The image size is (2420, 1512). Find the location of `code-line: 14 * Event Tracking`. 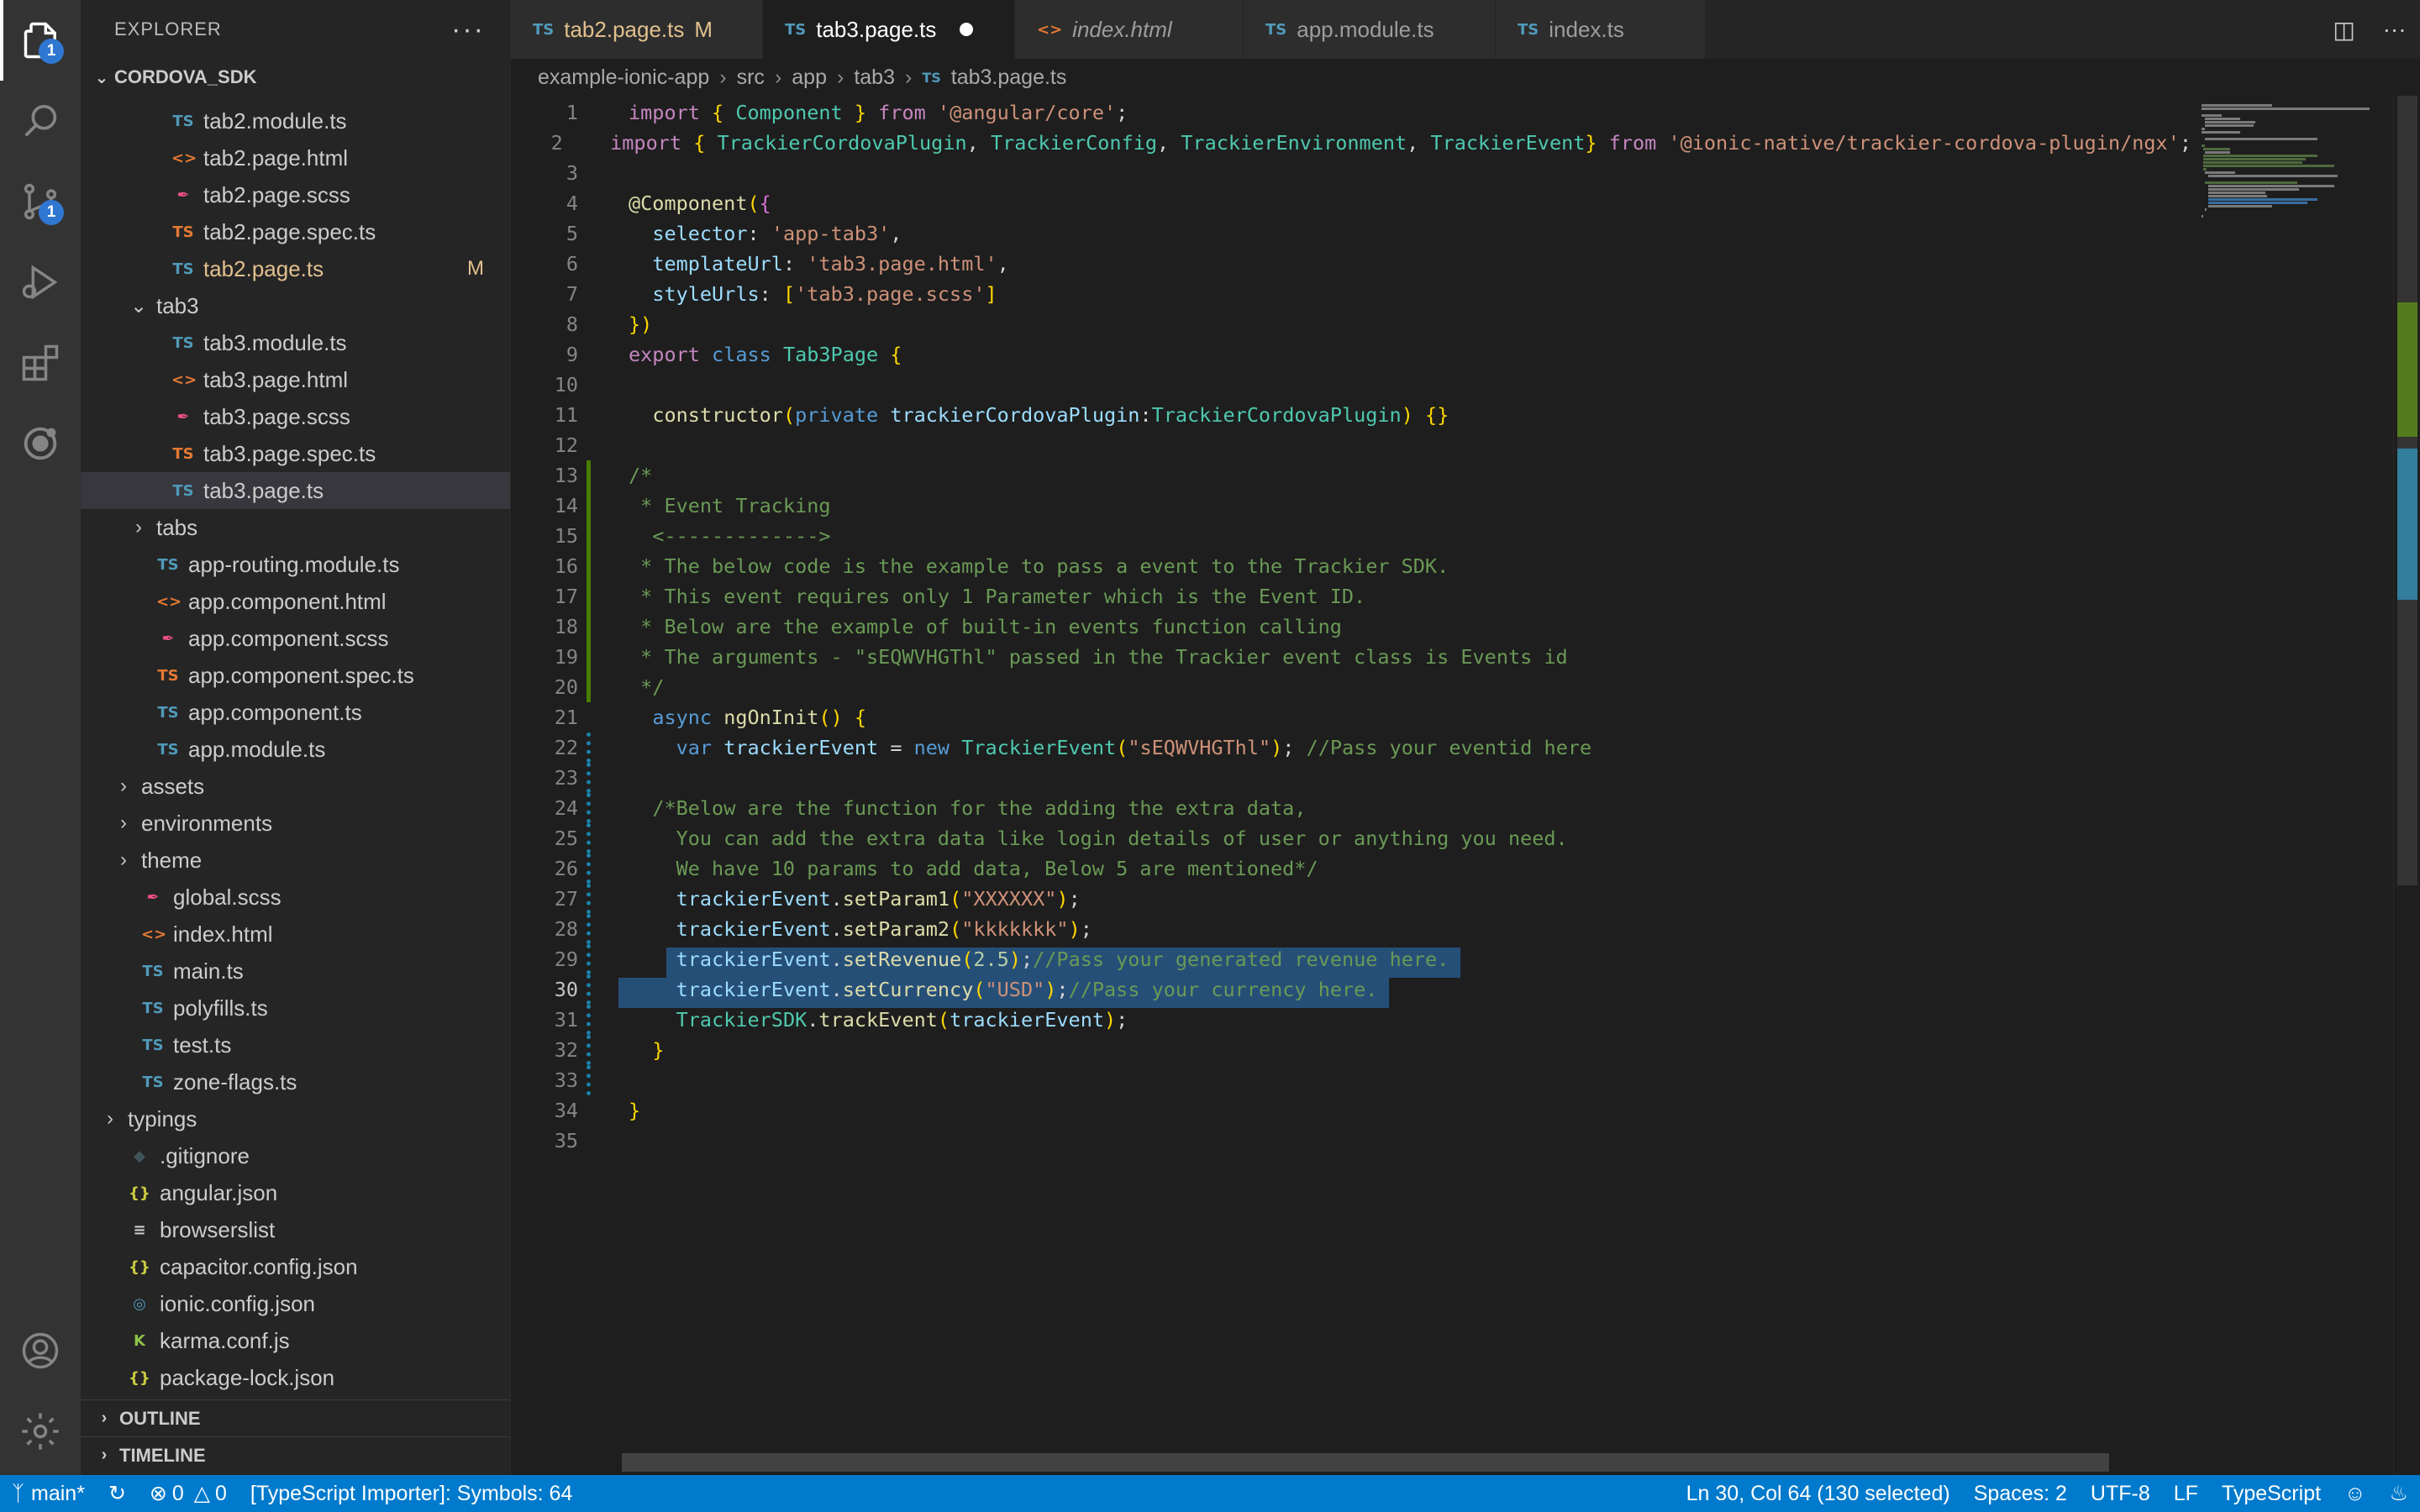

code-line: 14 * Event Tracking is located at coordinates (1351, 506).